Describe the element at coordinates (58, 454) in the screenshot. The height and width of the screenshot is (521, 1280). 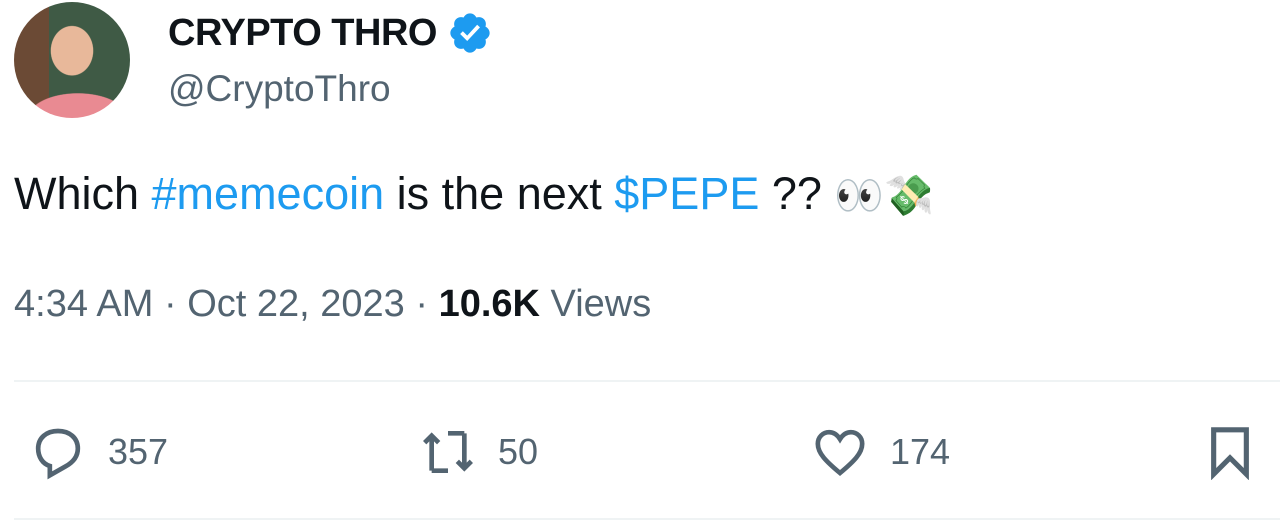
I see `reply-icon` at that location.